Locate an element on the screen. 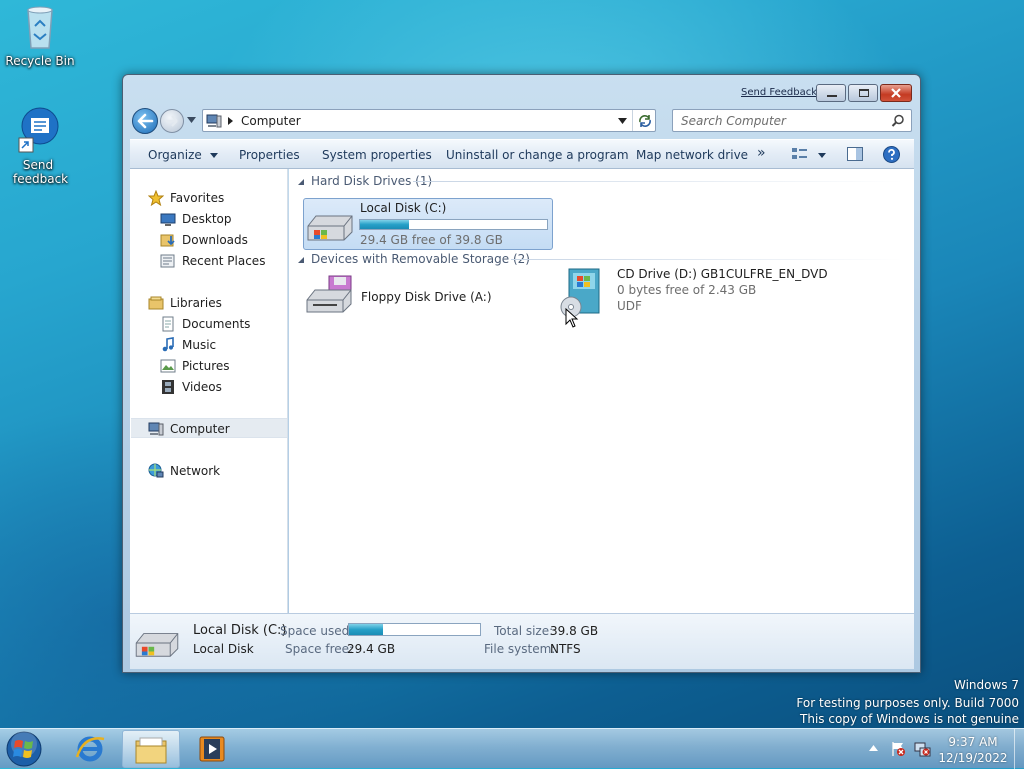  maximize-icon is located at coordinates (864, 93).